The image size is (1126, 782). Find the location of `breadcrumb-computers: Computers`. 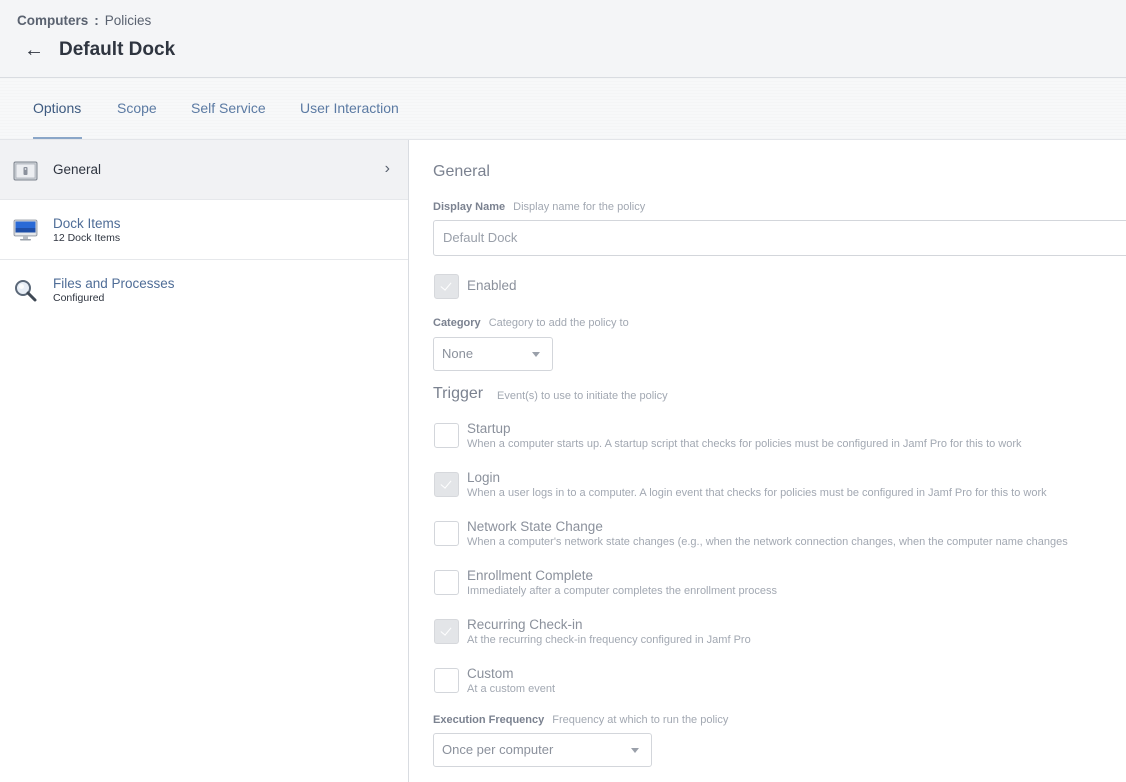

breadcrumb-computers: Computers is located at coordinates (52, 20).